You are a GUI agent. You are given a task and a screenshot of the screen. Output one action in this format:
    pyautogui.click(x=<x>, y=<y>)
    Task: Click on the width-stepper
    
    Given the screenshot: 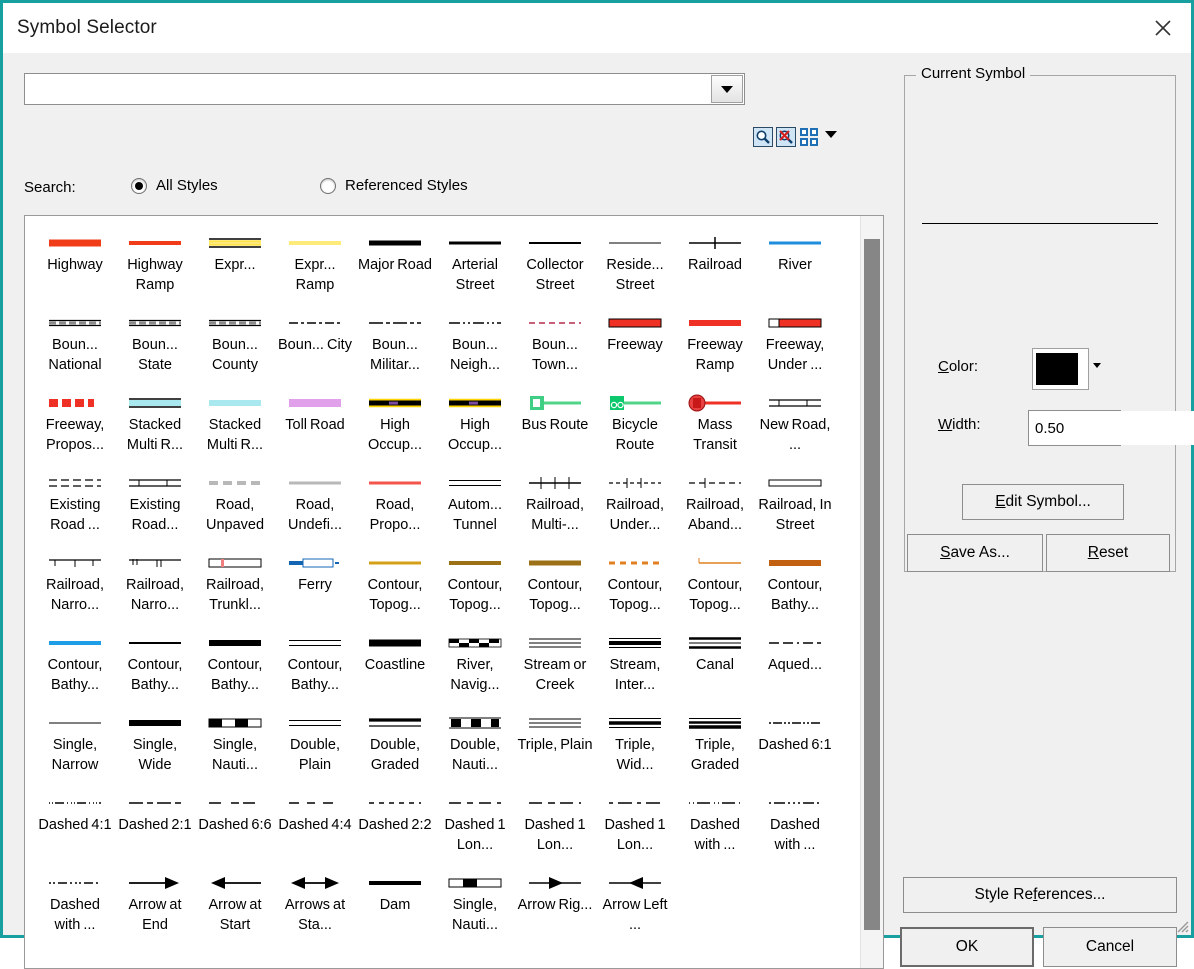 What is the action you would take?
    pyautogui.click(x=1111, y=428)
    